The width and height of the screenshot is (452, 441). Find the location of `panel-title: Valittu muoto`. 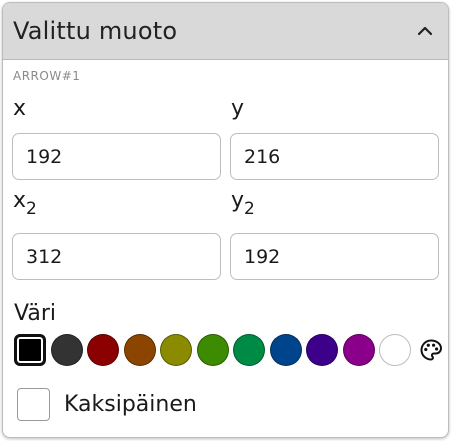

panel-title: Valittu muoto is located at coordinates (95, 31).